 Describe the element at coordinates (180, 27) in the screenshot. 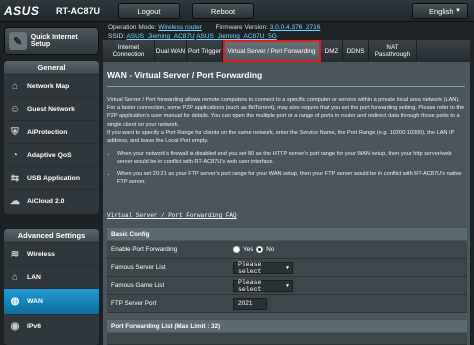

I see `op-mode-link: Wireless router` at that location.